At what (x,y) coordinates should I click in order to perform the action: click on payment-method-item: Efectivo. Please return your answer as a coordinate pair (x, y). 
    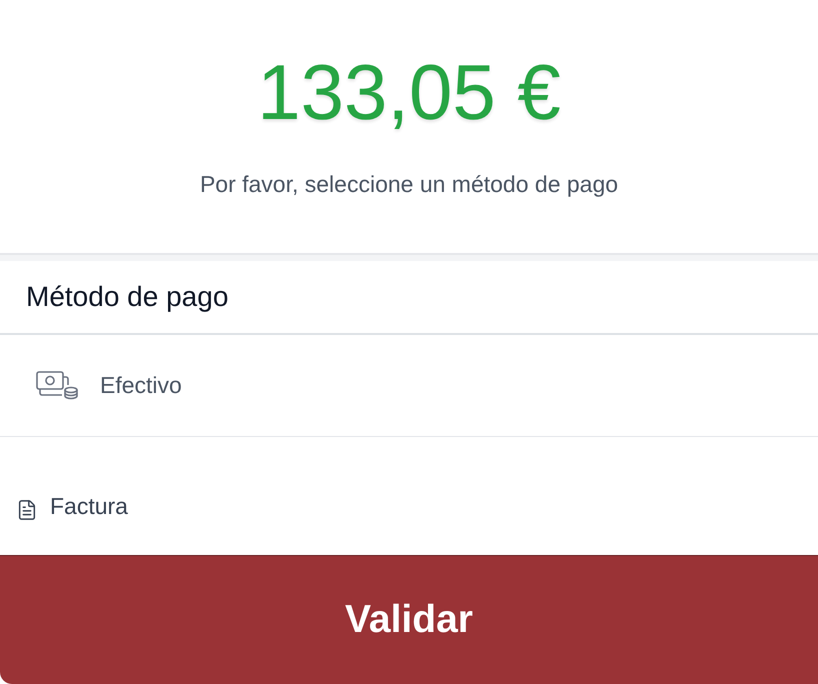
    Looking at the image, I should click on (409, 386).